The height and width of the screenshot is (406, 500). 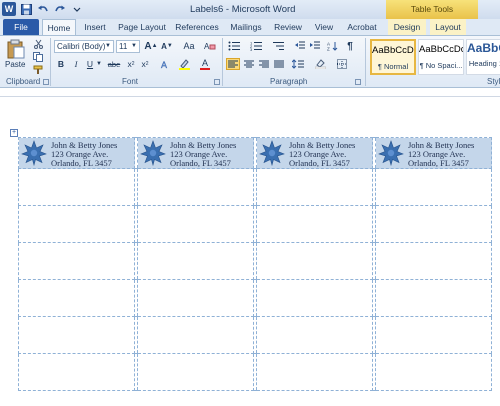 I want to click on style-heading-1: AaBbC Heading 1, so click(x=483, y=57).